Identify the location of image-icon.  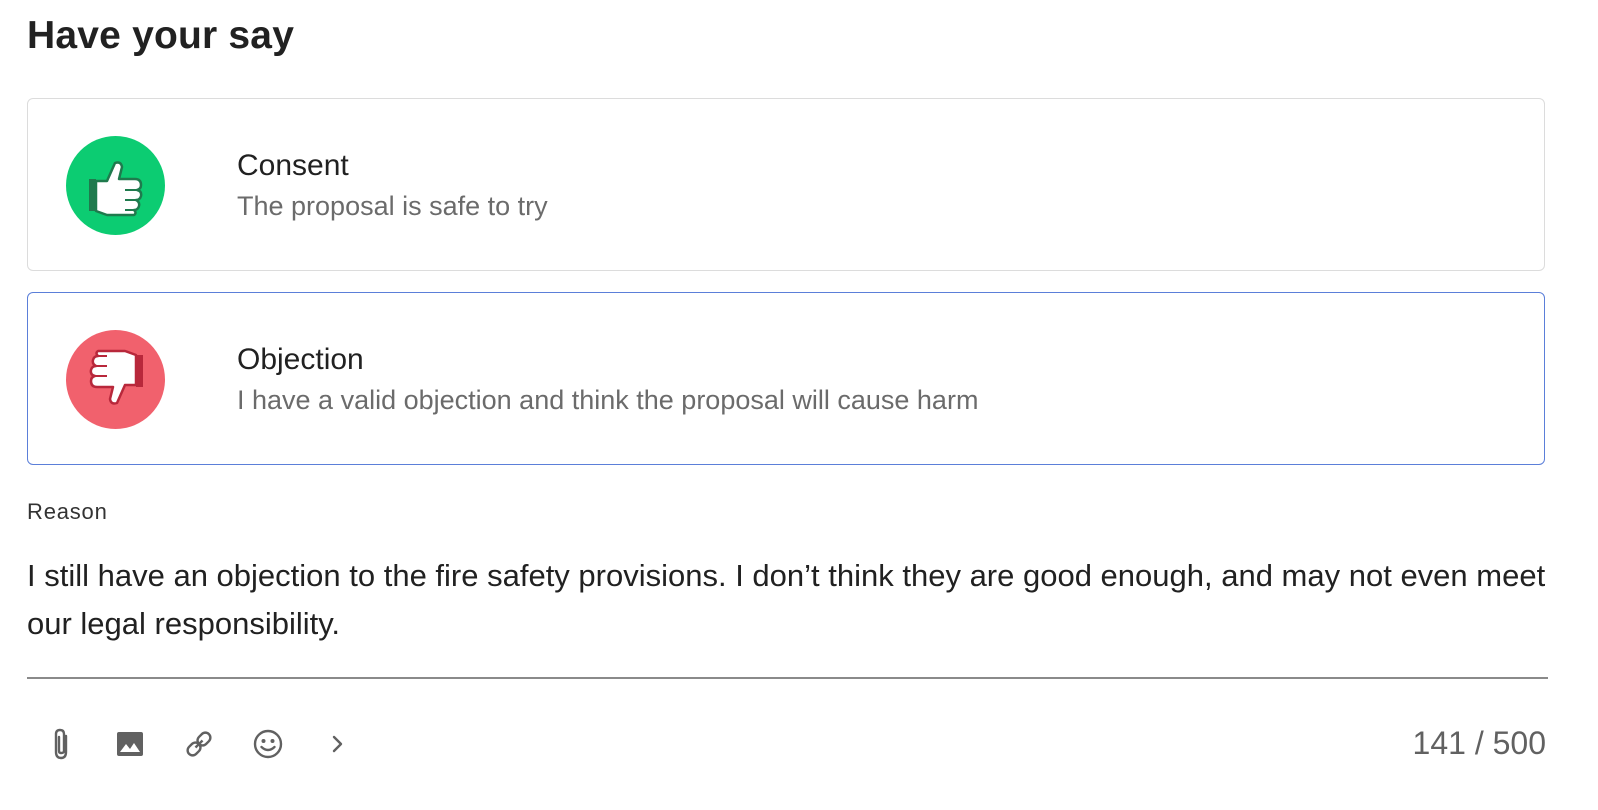
(130, 744).